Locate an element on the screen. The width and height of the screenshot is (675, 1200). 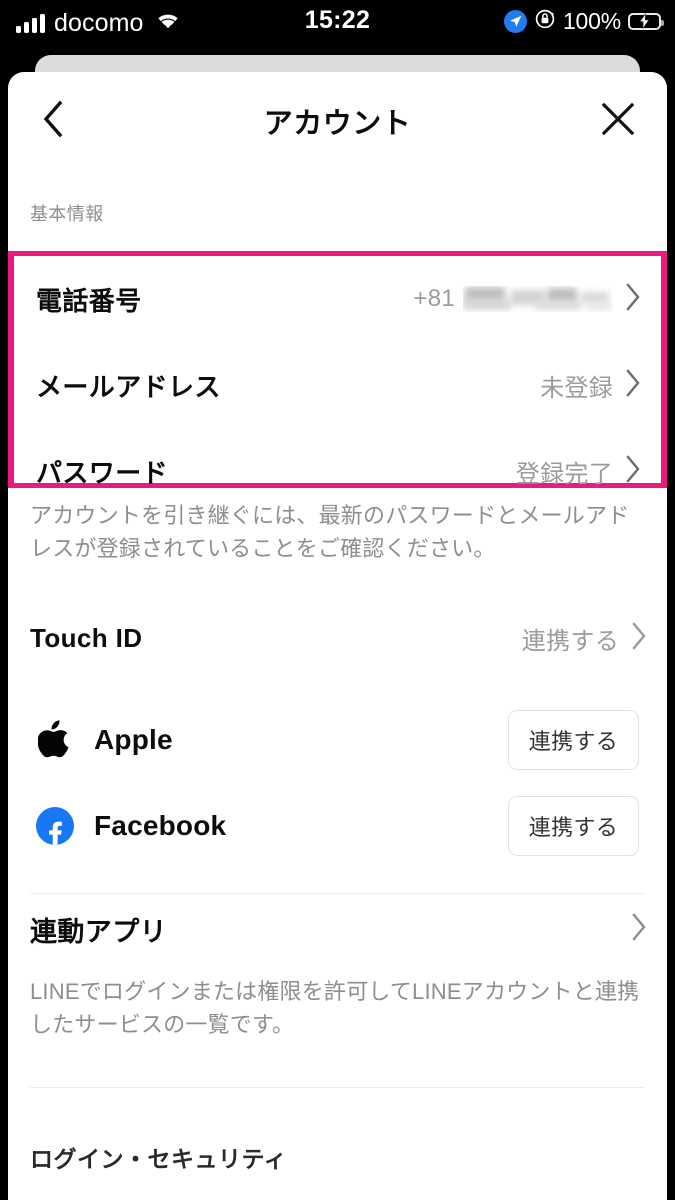
row-touch-id: Touch ID 連携する is located at coordinates (337, 638).